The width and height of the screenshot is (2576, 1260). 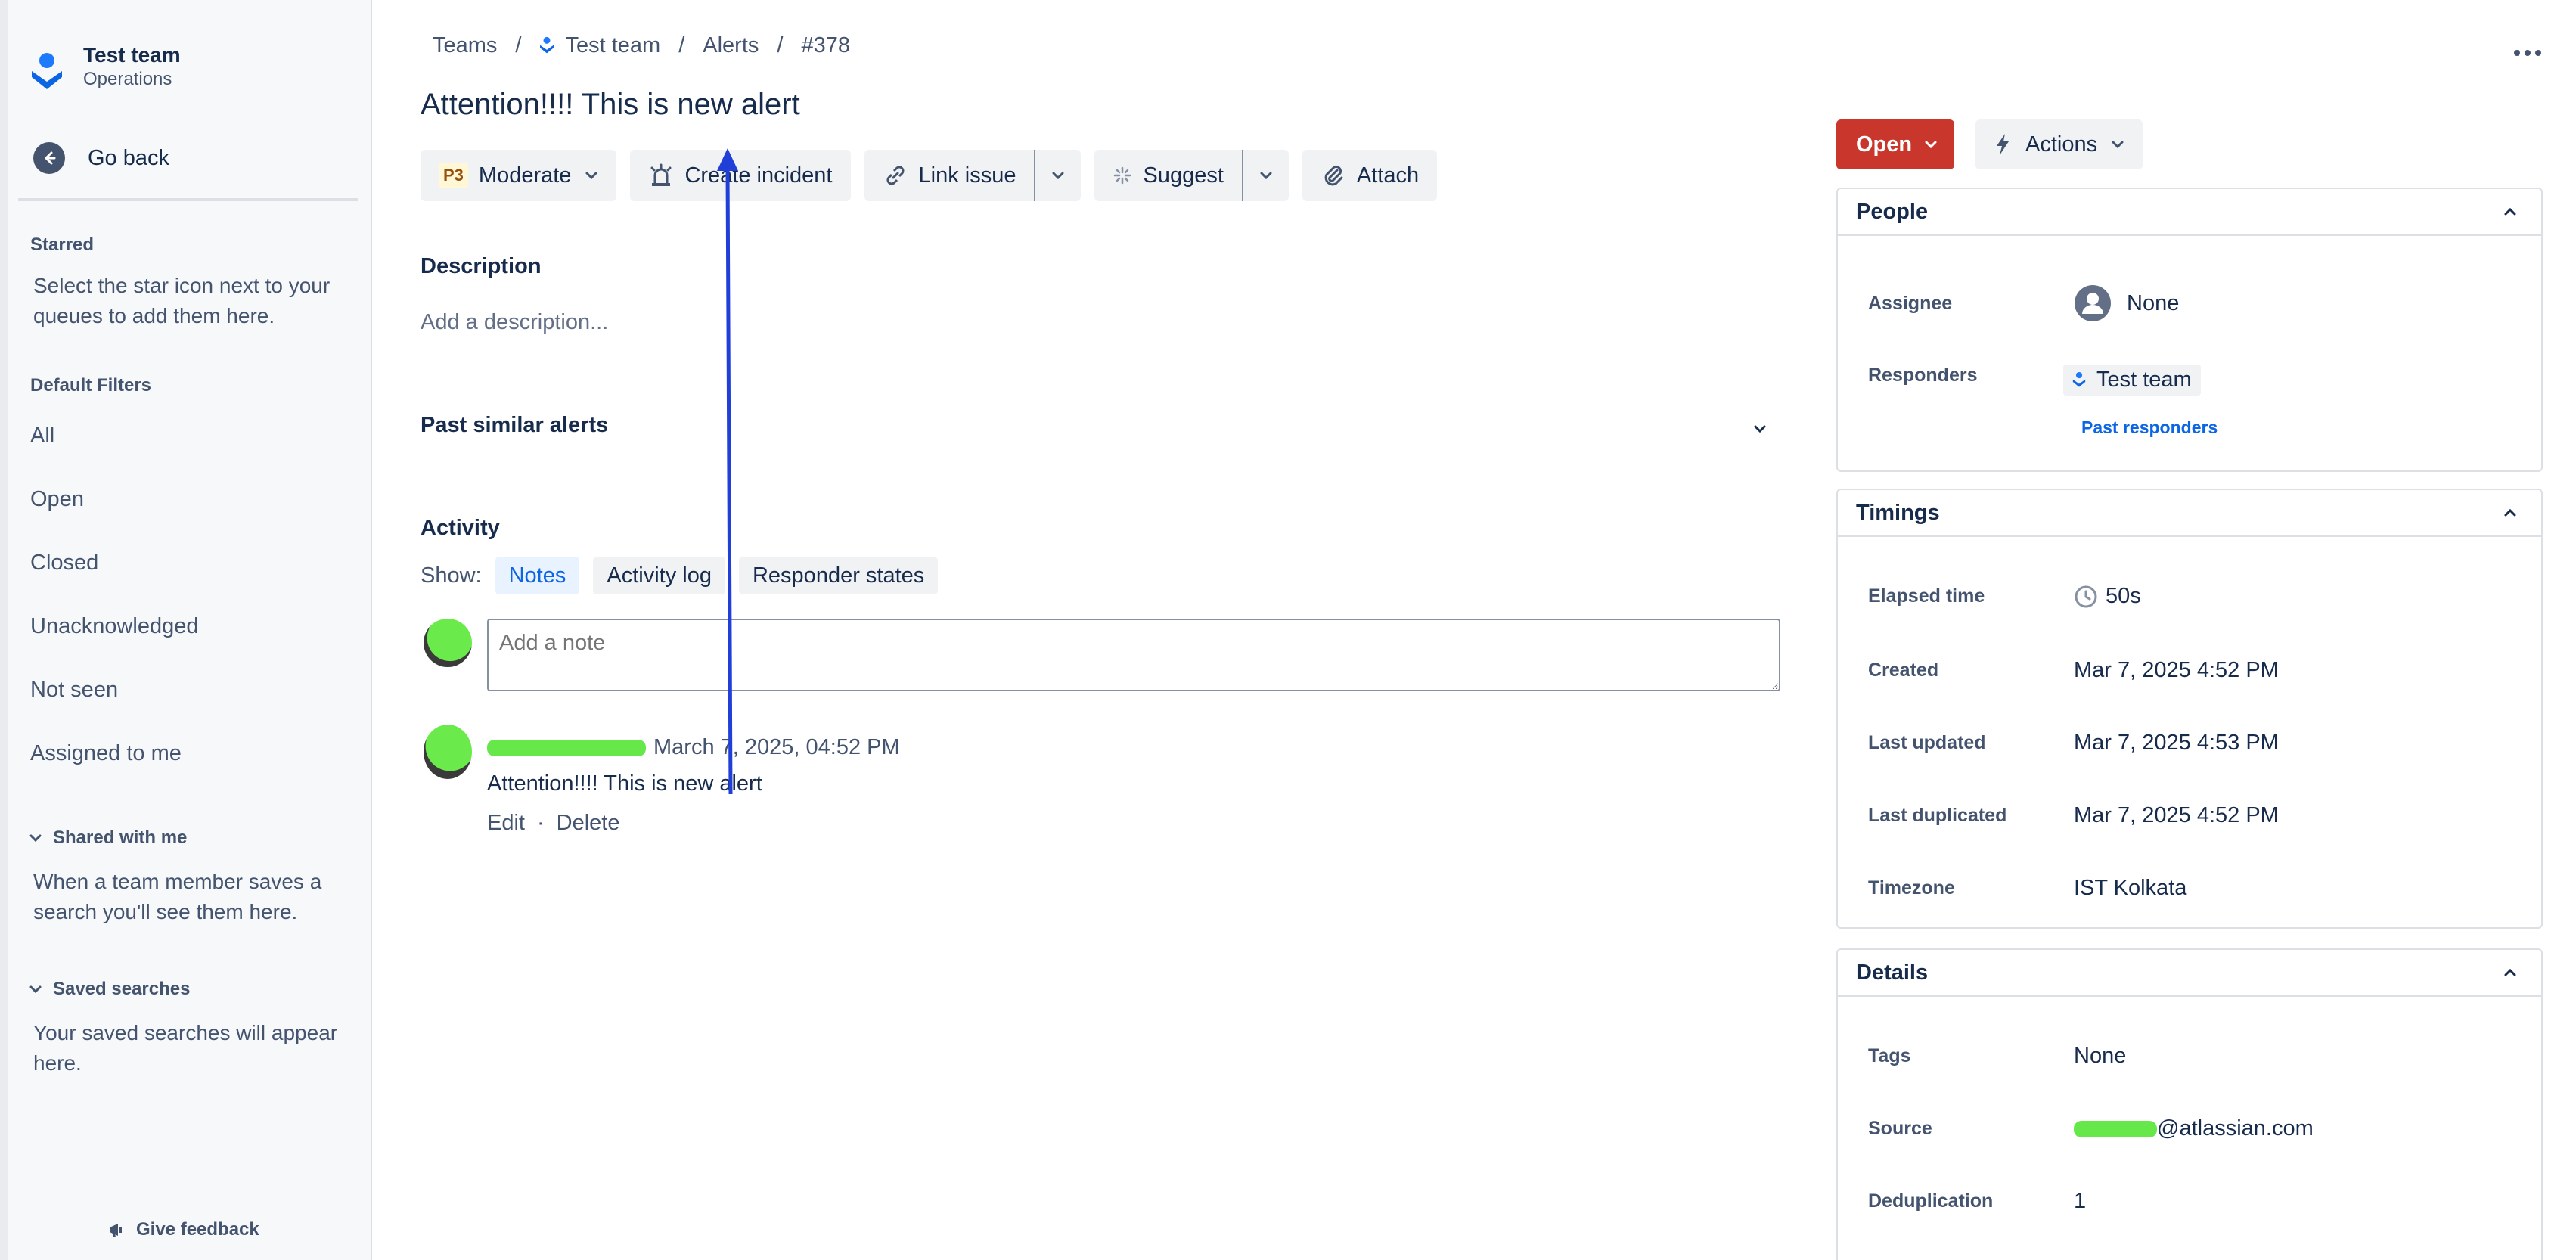 I want to click on past-similar-alerts-toggle, so click(x=1760, y=431).